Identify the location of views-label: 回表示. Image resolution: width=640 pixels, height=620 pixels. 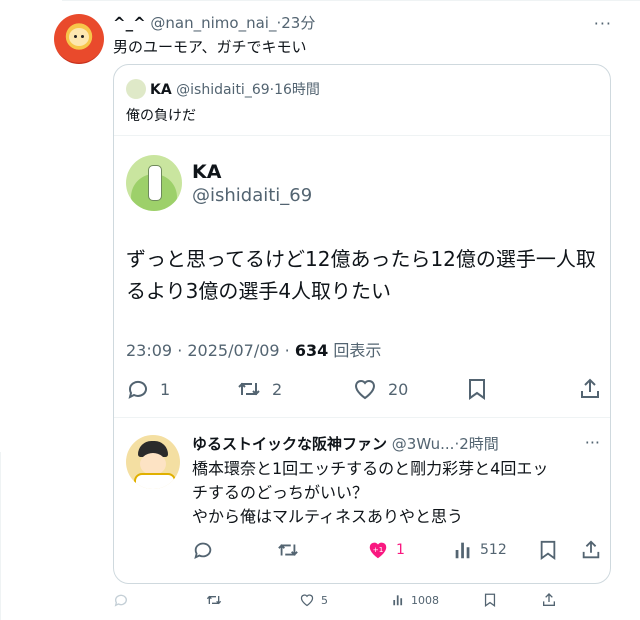
(357, 350).